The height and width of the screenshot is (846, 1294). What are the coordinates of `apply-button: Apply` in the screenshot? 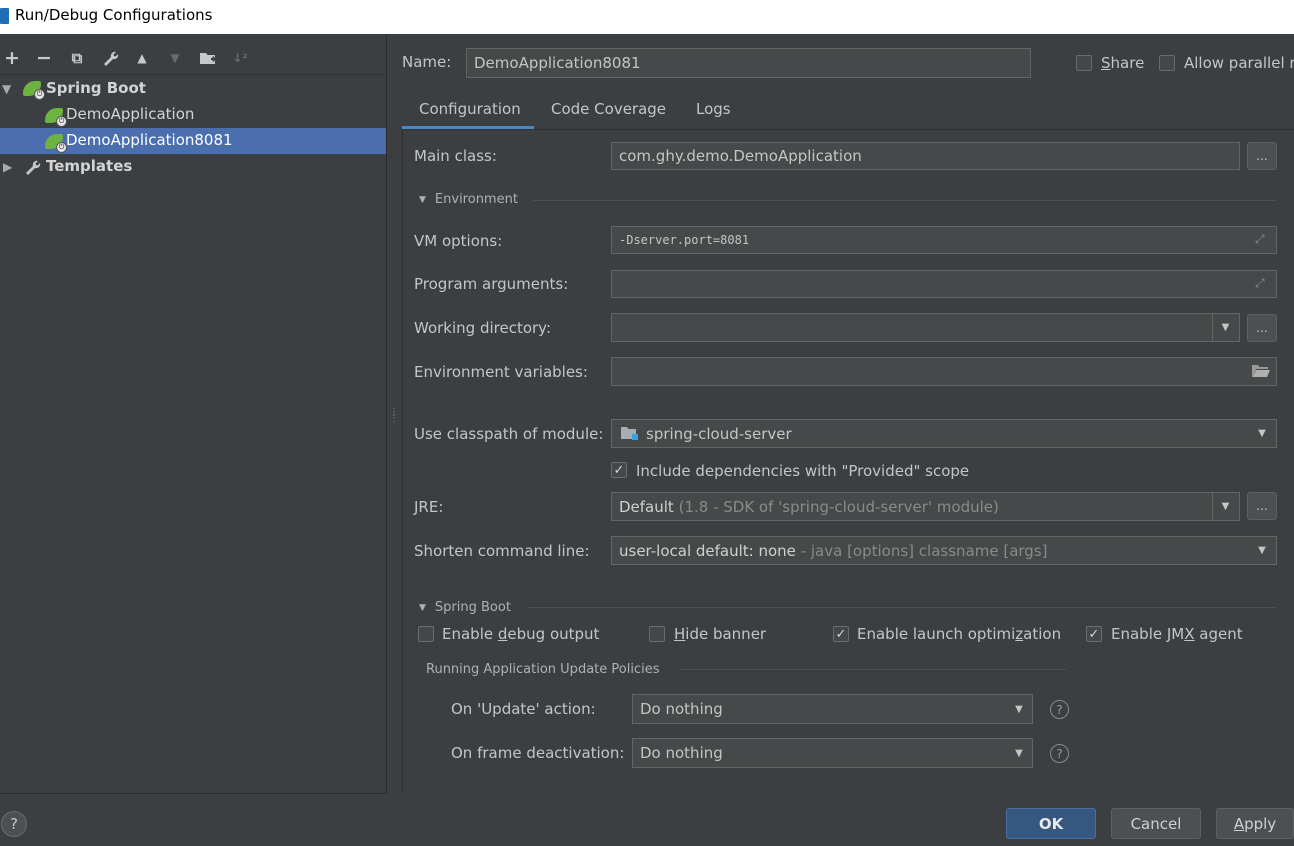 It's located at (1255, 823).